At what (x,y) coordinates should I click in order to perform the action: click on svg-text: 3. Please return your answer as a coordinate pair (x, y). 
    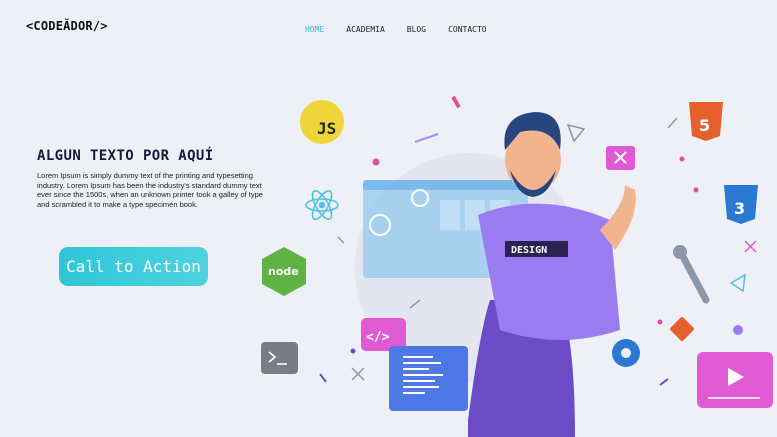
    Looking at the image, I should click on (739, 208).